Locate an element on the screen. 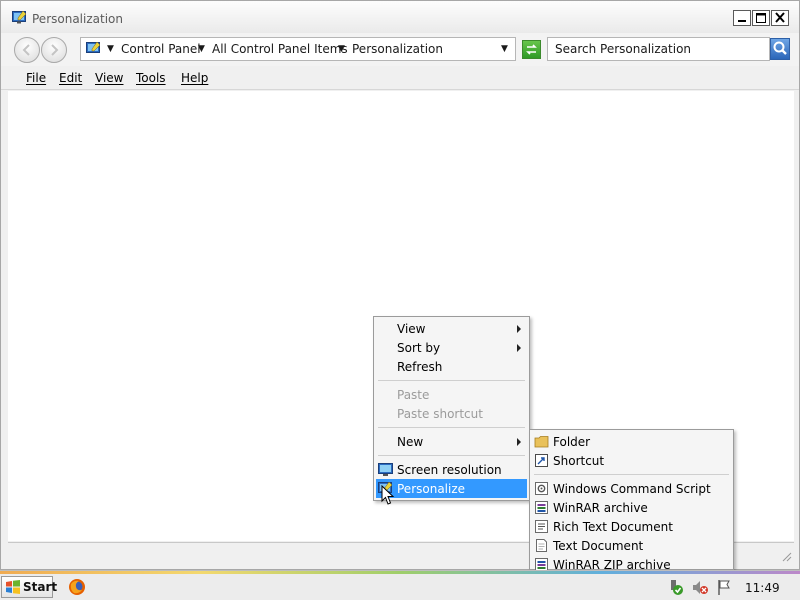 The width and height of the screenshot is (800, 600). close-button is located at coordinates (780, 18).